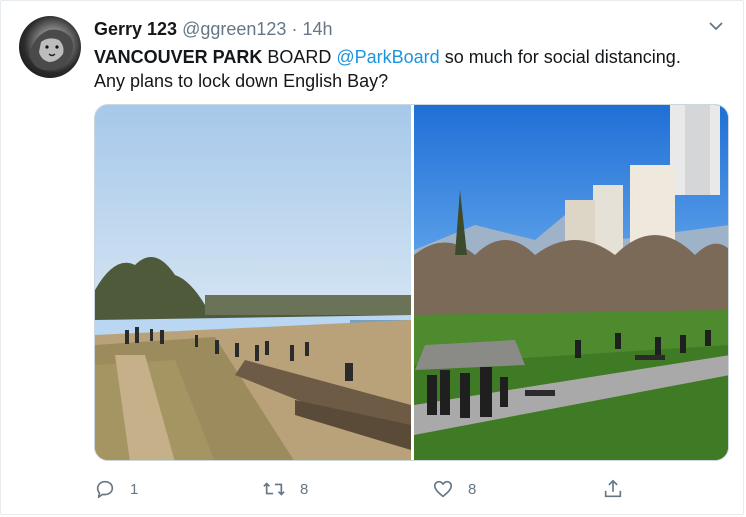 Image resolution: width=746 pixels, height=517 pixels. What do you see at coordinates (317, 29) in the screenshot?
I see `timestamp: 14h` at bounding box center [317, 29].